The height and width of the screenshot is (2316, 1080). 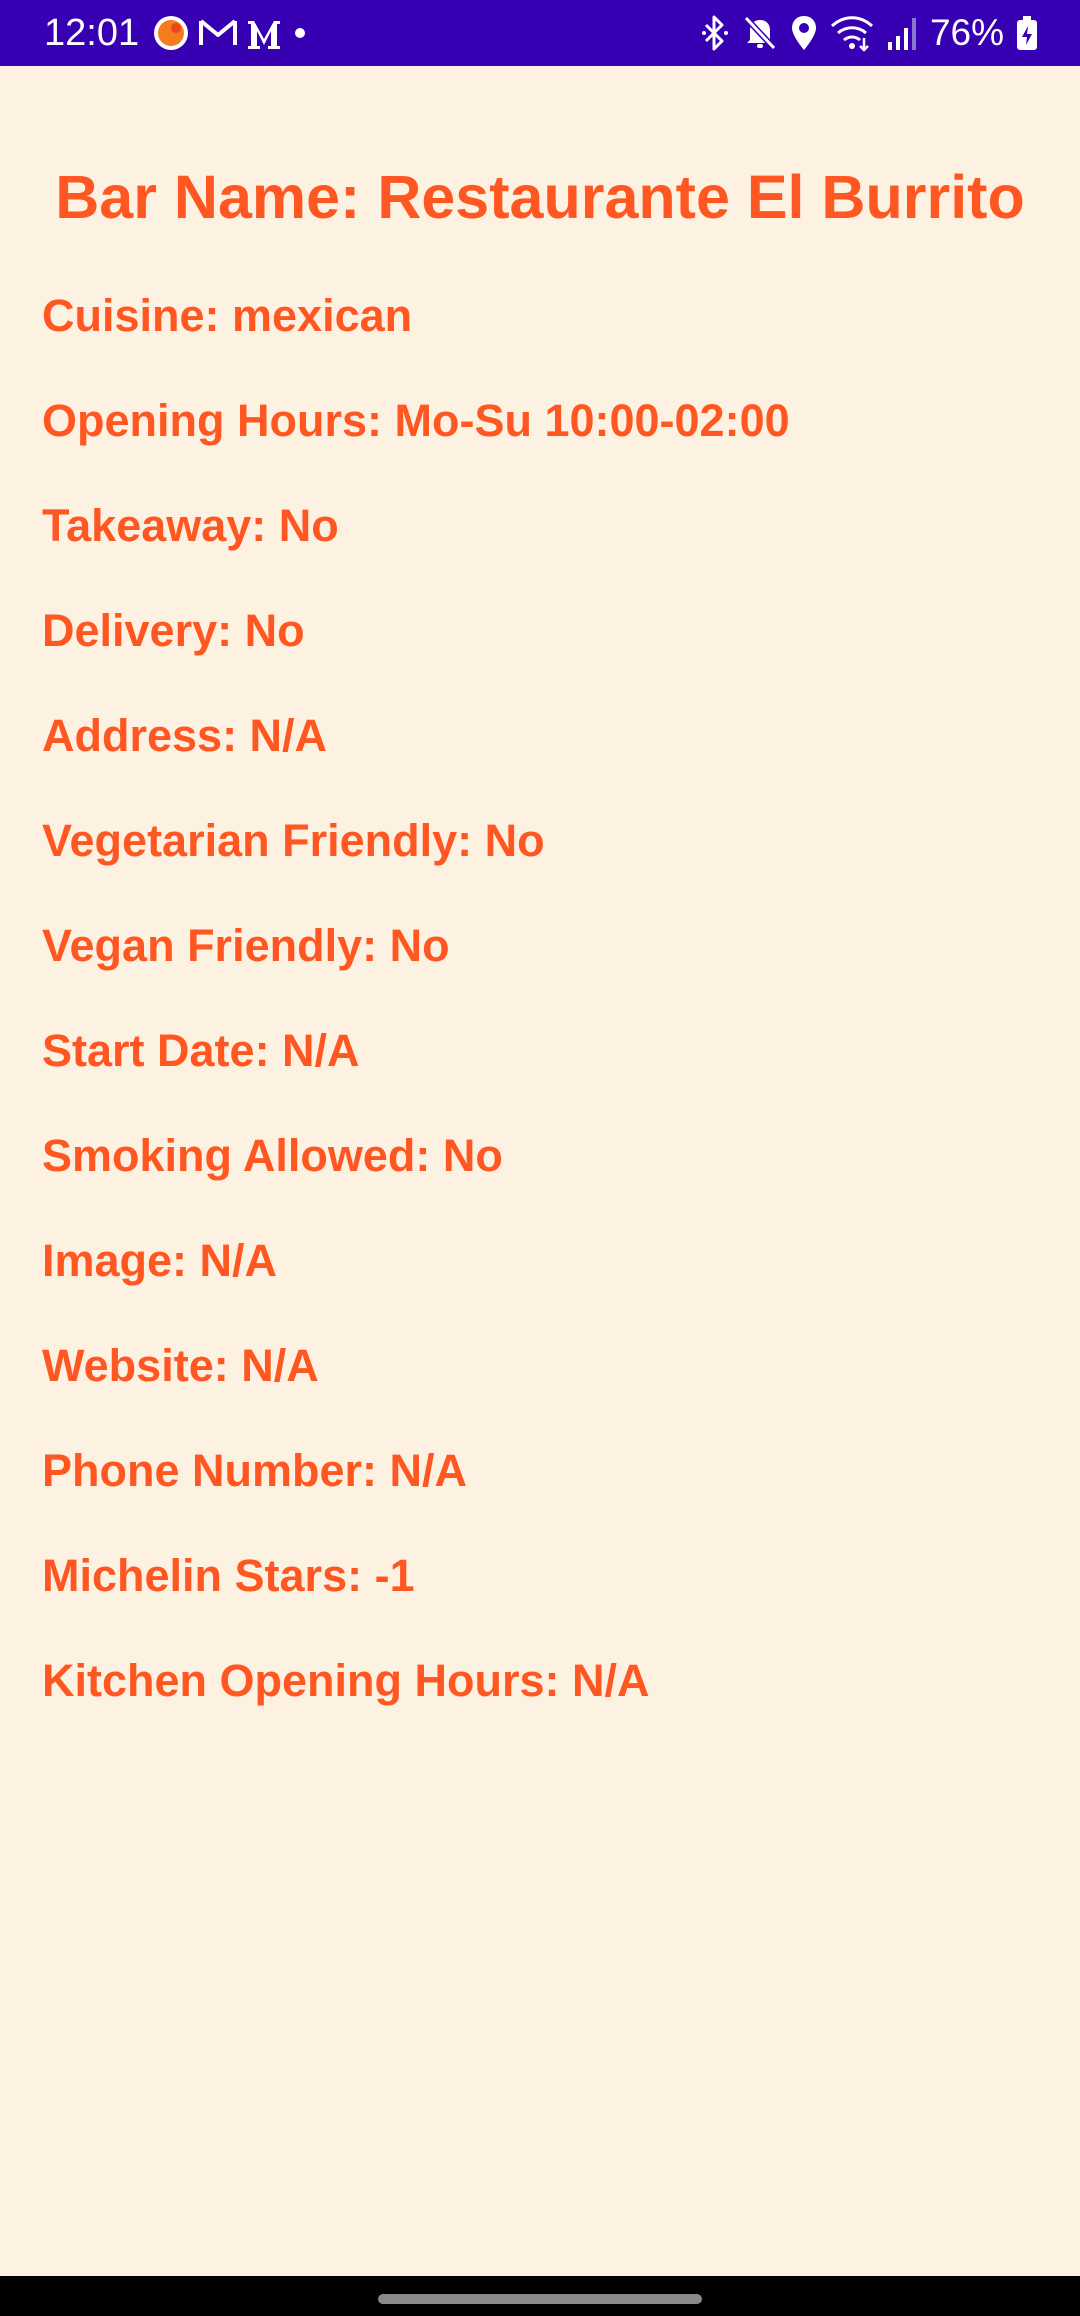 I want to click on home-gesture-handle, so click(x=540, y=2299).